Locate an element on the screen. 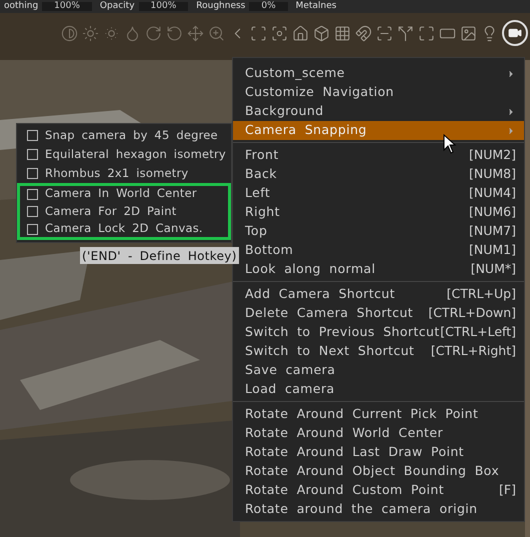  menu-item: Rotate Around World Center is located at coordinates (378, 433).